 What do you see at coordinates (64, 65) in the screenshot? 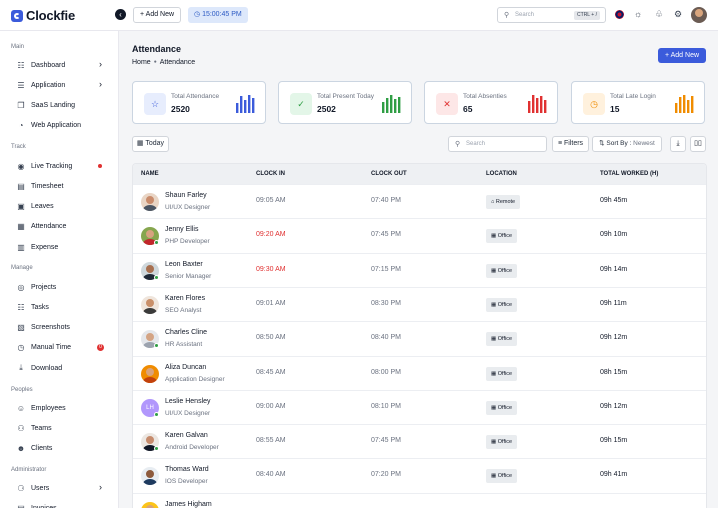
I see `sidebar-item-dashboard: ☷ Dashboard ›` at bounding box center [64, 65].